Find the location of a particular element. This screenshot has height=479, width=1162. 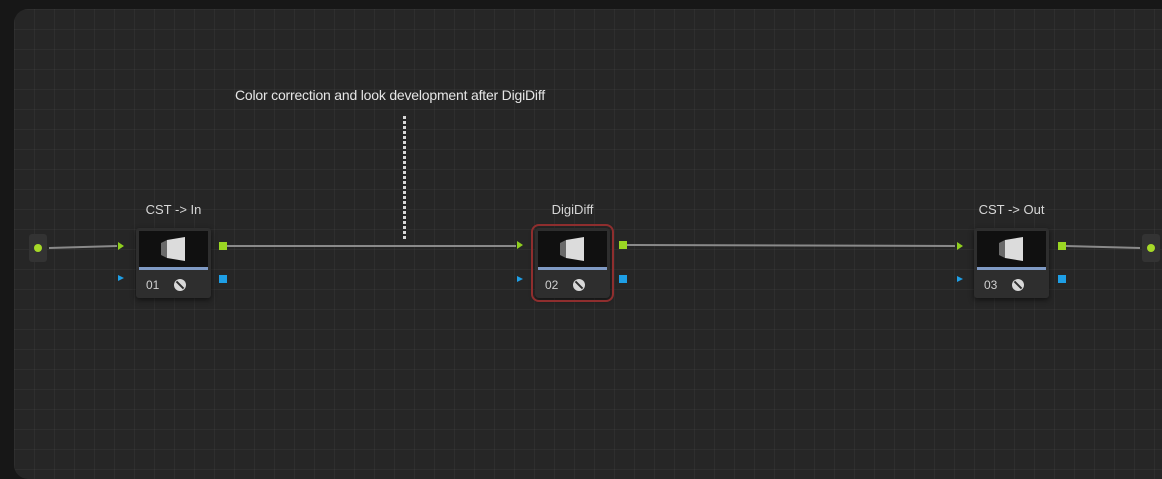

node-03: CST -> Out 03 is located at coordinates (1011, 250).